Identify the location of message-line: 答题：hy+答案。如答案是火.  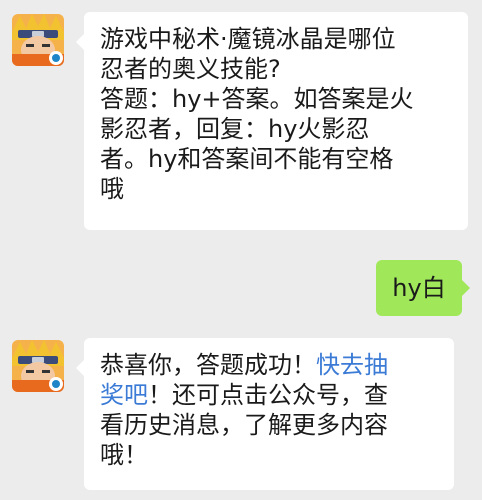
(257, 99).